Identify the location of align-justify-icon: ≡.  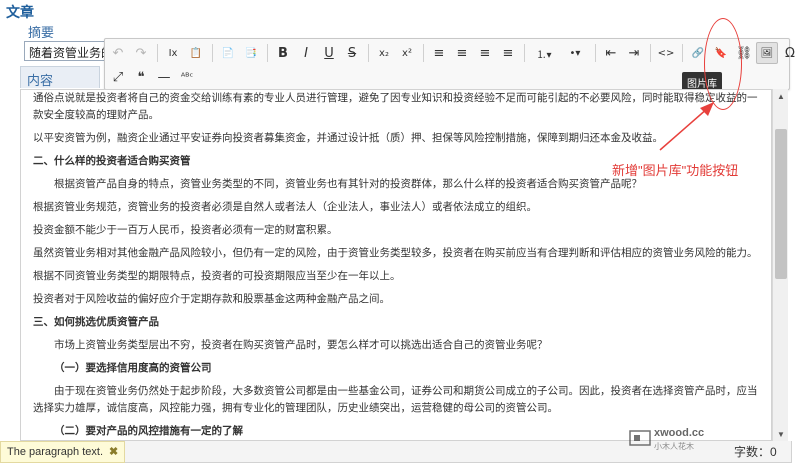
(508, 53).